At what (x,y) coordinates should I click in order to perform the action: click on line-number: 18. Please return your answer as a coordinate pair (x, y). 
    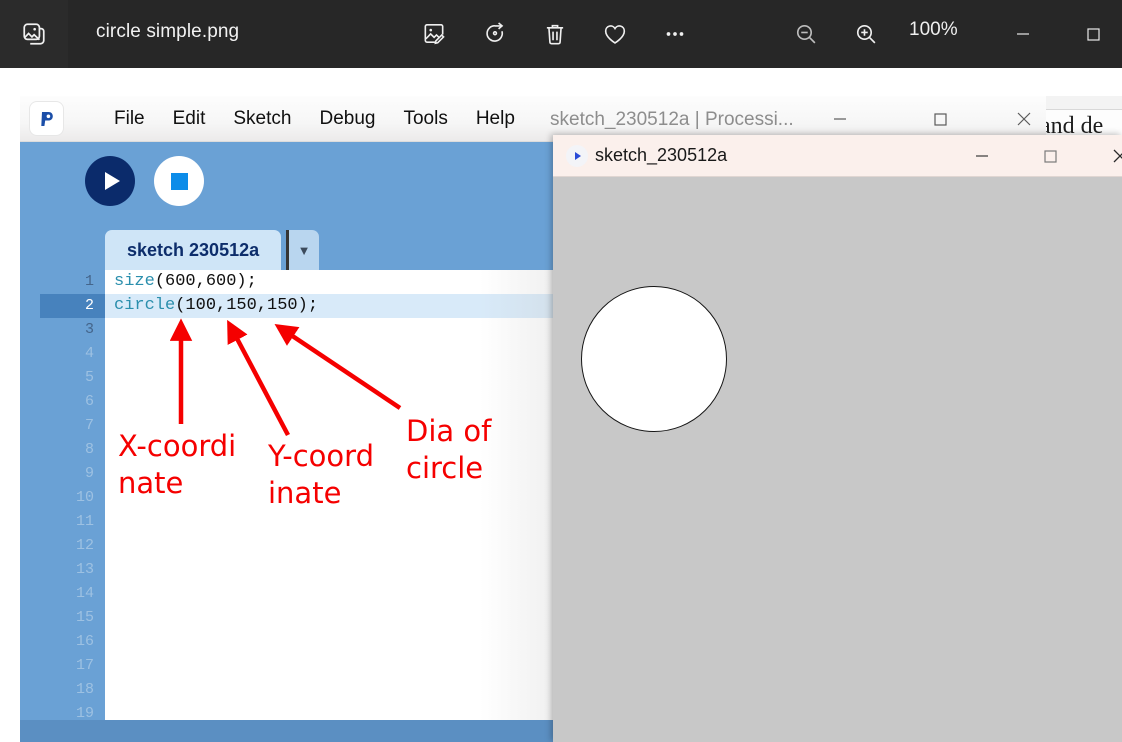
    Looking at the image, I should click on (84, 689).